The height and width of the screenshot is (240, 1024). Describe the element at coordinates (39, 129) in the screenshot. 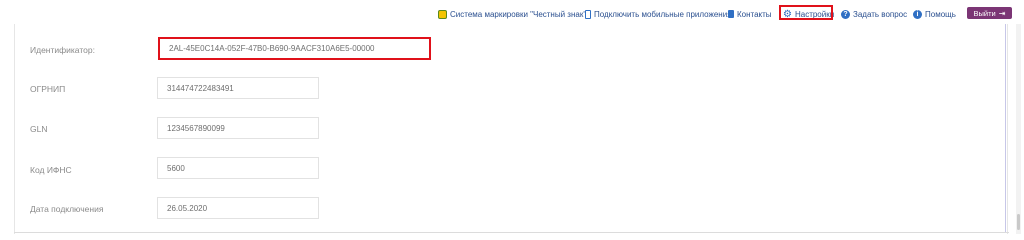

I see `gln-label: GLN` at that location.